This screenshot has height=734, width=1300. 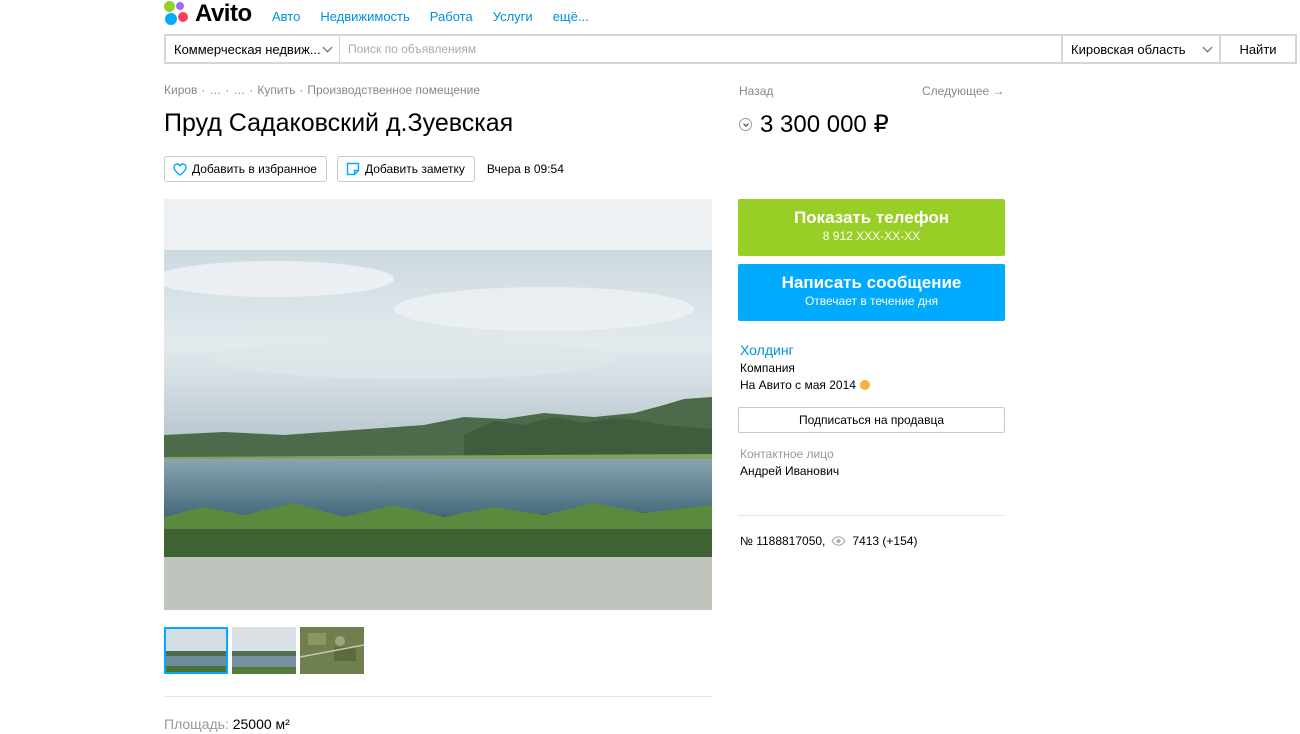 I want to click on nav-services: Услуги, so click(x=513, y=16).